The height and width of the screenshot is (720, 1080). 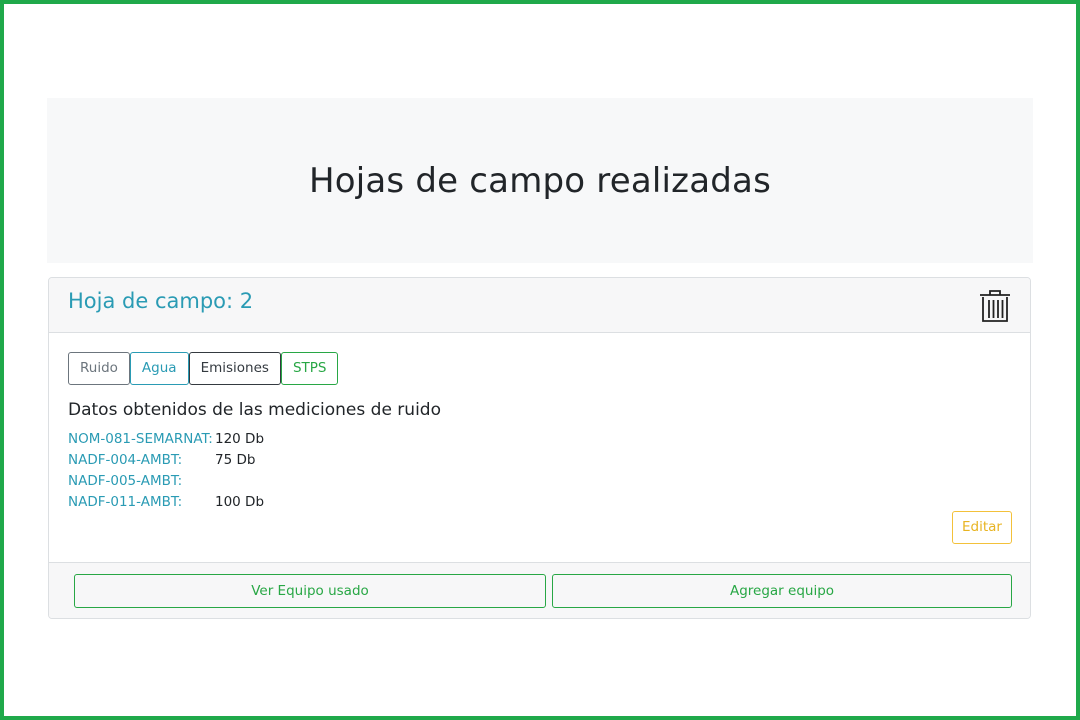 What do you see at coordinates (125, 502) in the screenshot?
I see `measurement-label: NADF-011-AMBT:` at bounding box center [125, 502].